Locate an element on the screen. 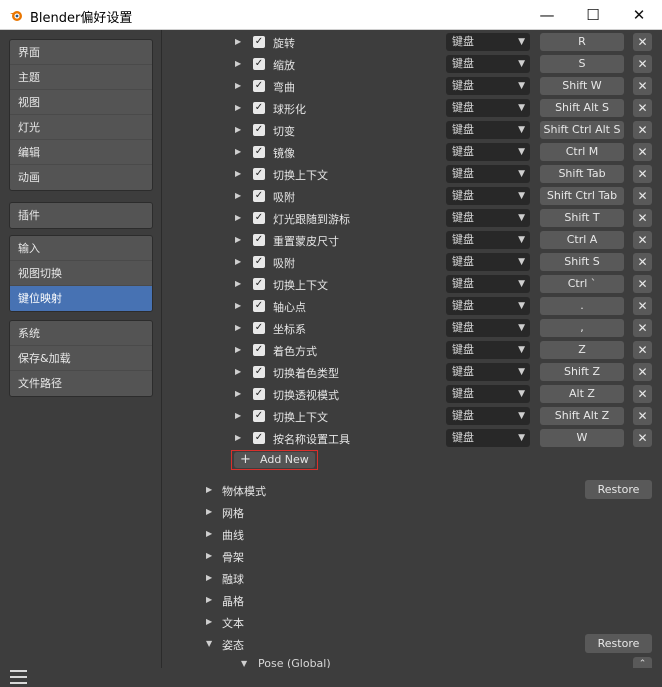 This screenshot has width=662, height=687. keymap-category: ▶ 物体模式 Restore is located at coordinates (412, 490).